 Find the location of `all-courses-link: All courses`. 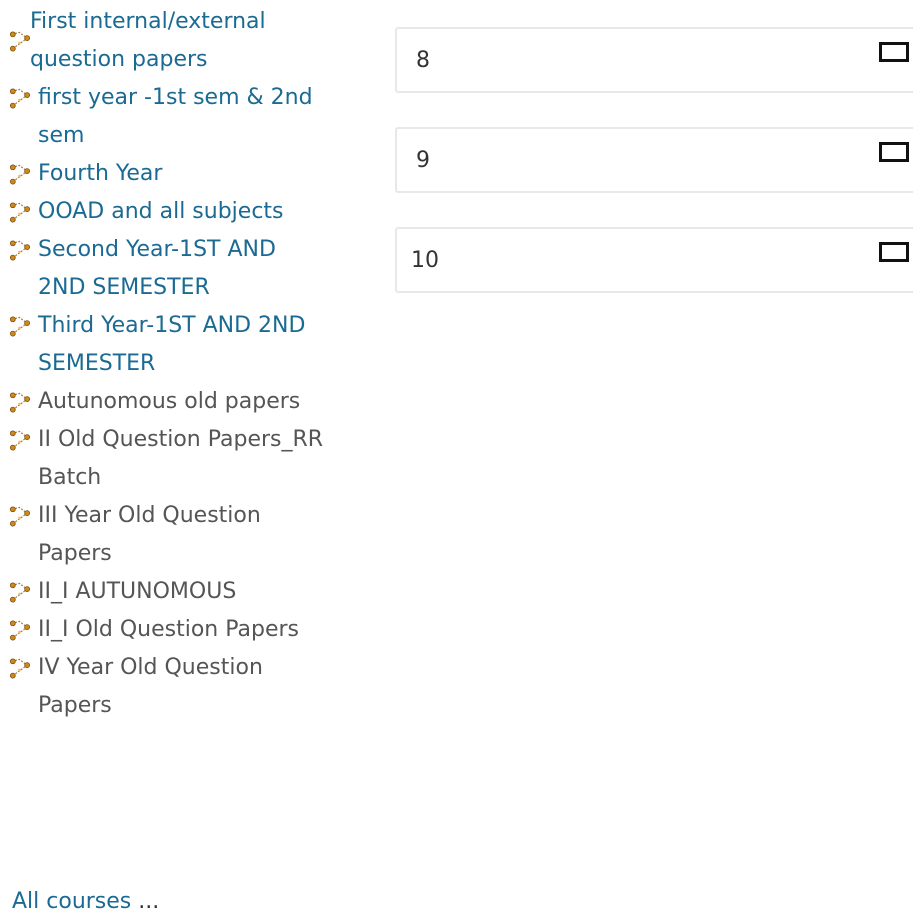

all-courses-link: All courses is located at coordinates (71, 901).